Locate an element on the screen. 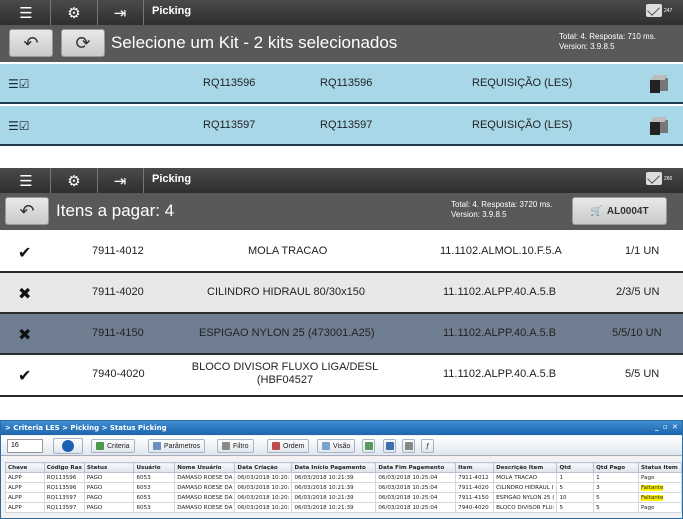  refresh-icon: ⟳ is located at coordinates (83, 43).